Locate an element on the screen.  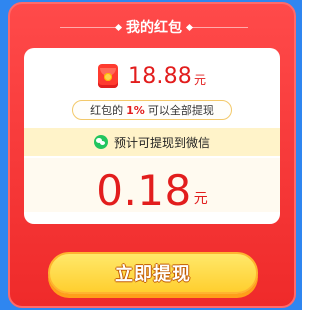
balance-row: 18.88 元 is located at coordinates (152, 76).